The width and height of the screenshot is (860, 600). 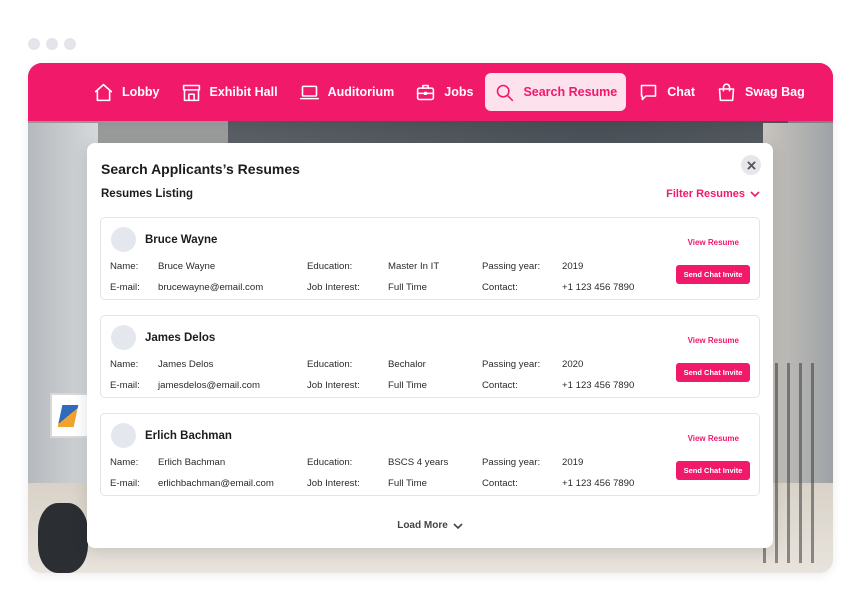 What do you see at coordinates (243, 92) in the screenshot?
I see `nav-item-label: Exhibit Hall` at bounding box center [243, 92].